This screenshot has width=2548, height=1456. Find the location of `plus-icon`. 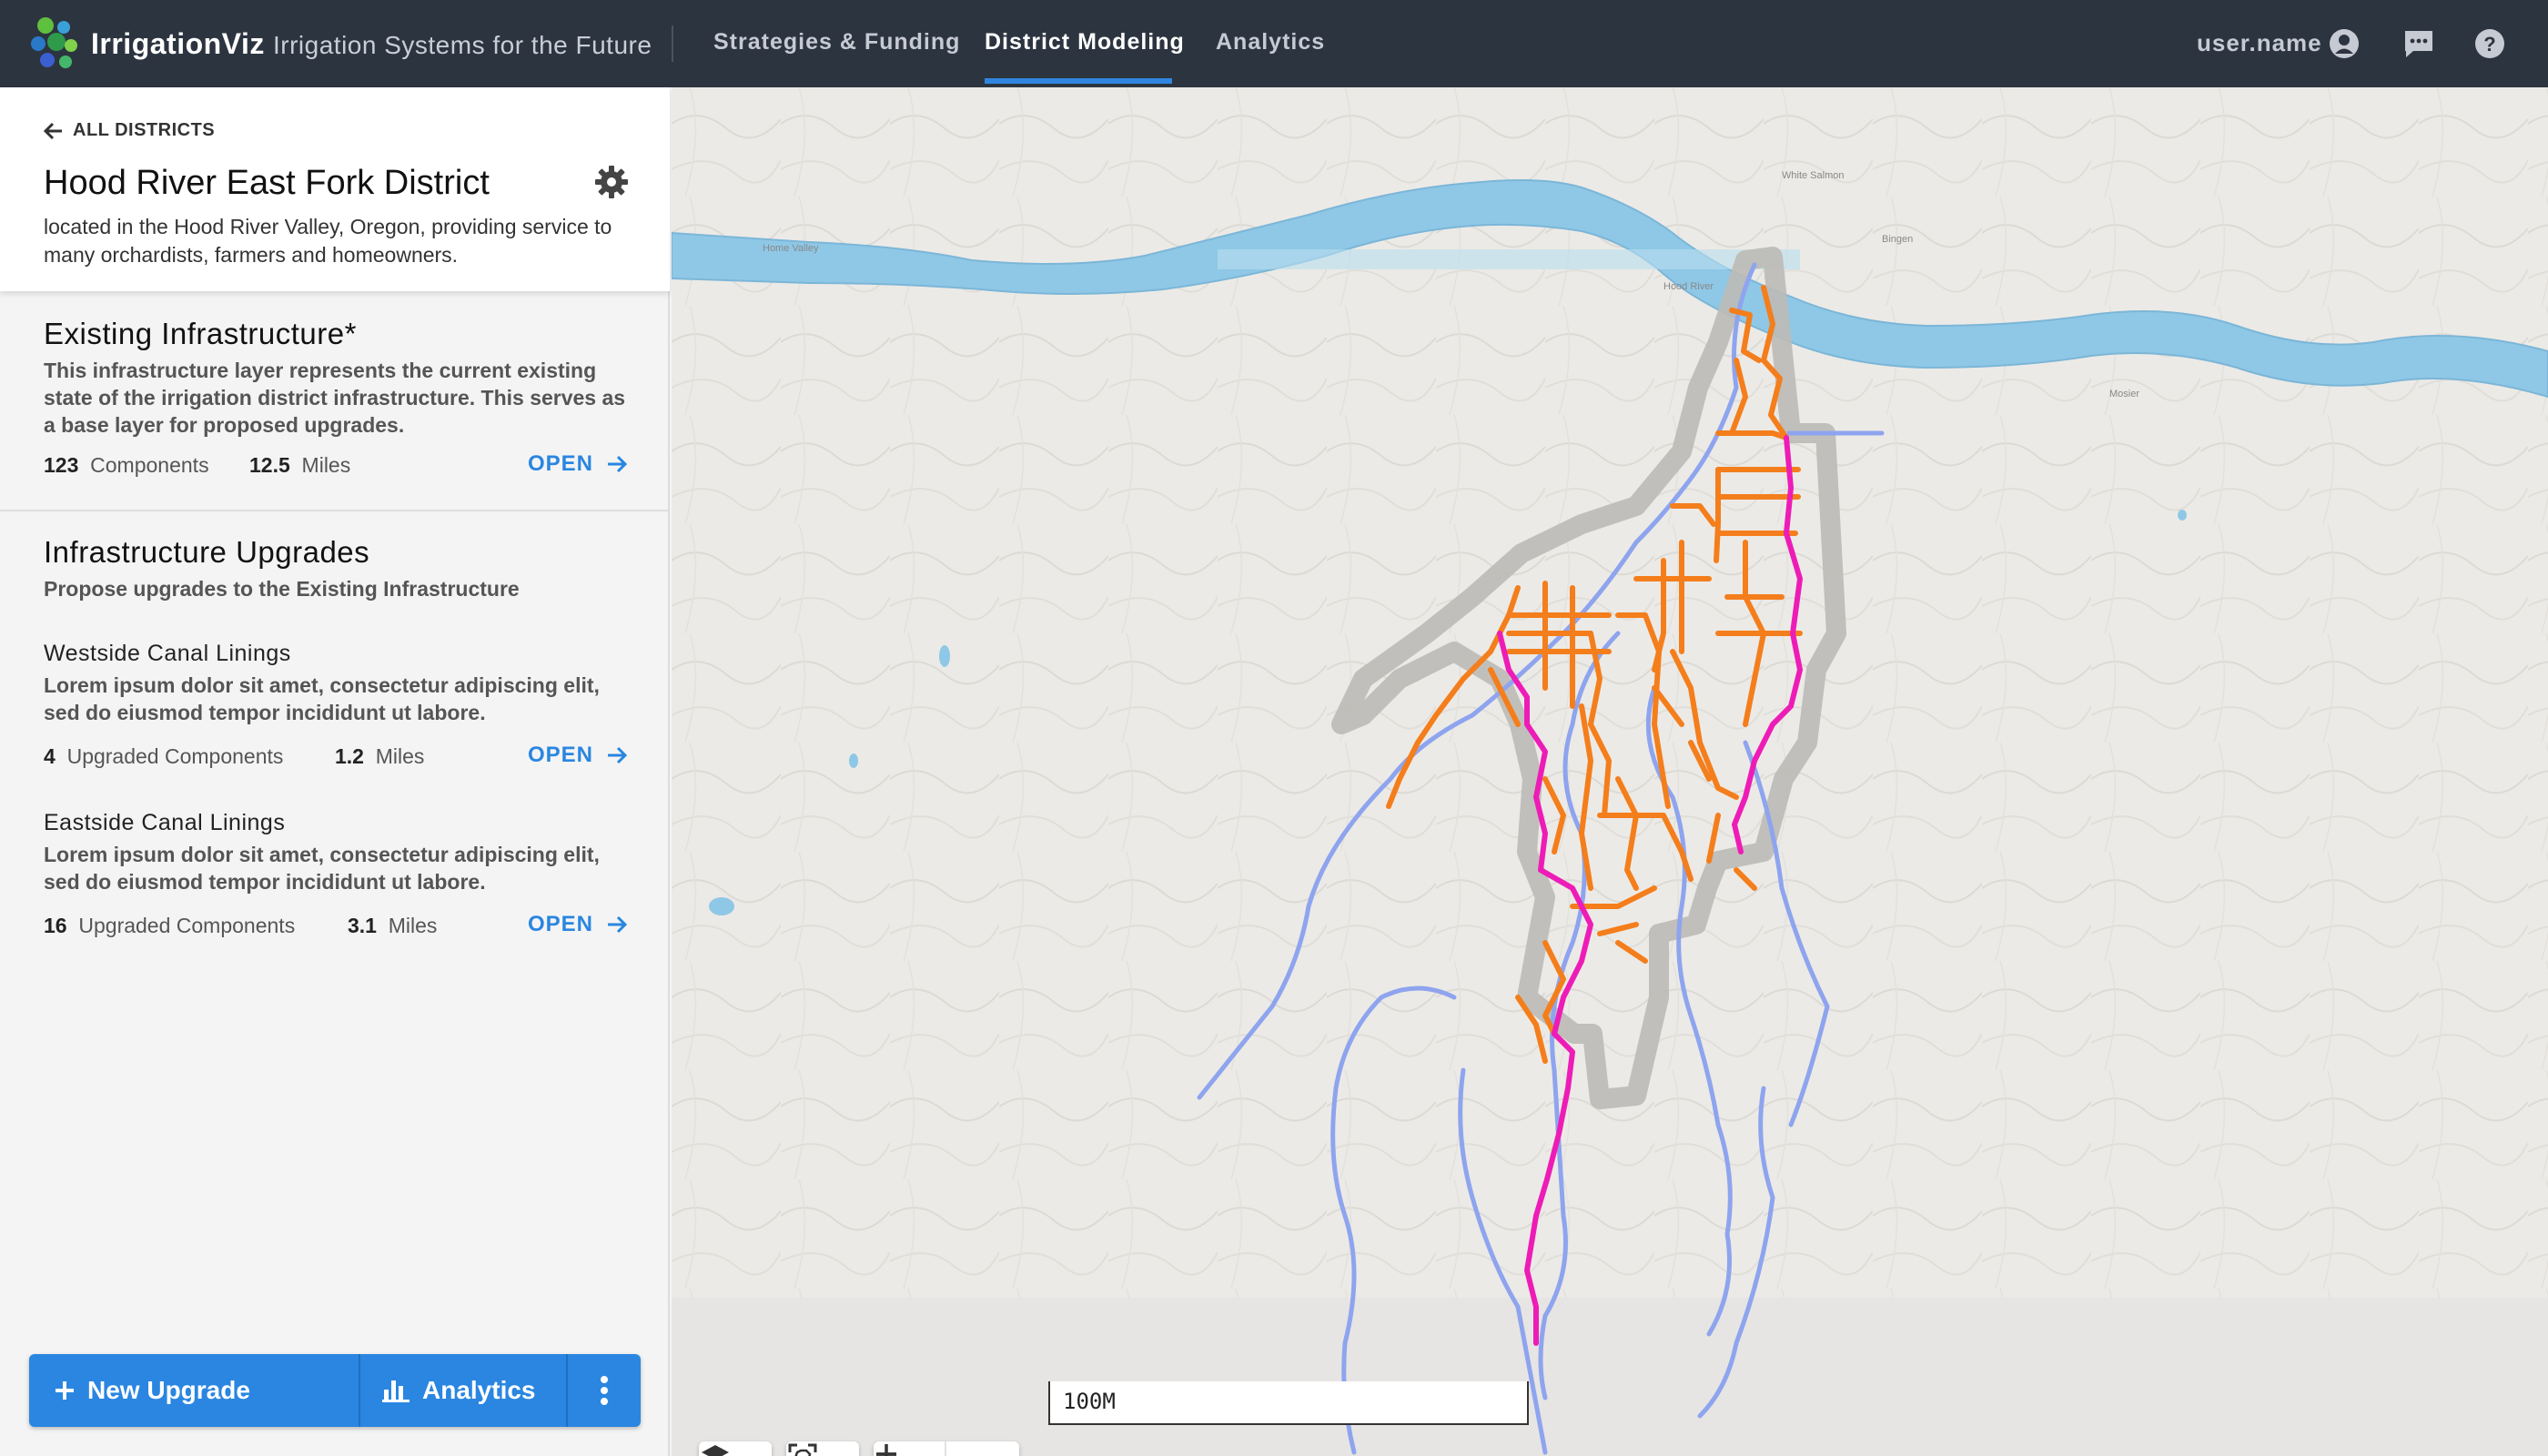

plus-icon is located at coordinates (65, 1391).